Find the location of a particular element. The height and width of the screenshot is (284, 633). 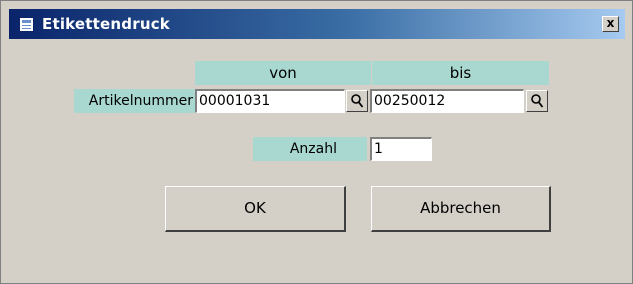

window-title: Etikettendruck is located at coordinates (106, 24).